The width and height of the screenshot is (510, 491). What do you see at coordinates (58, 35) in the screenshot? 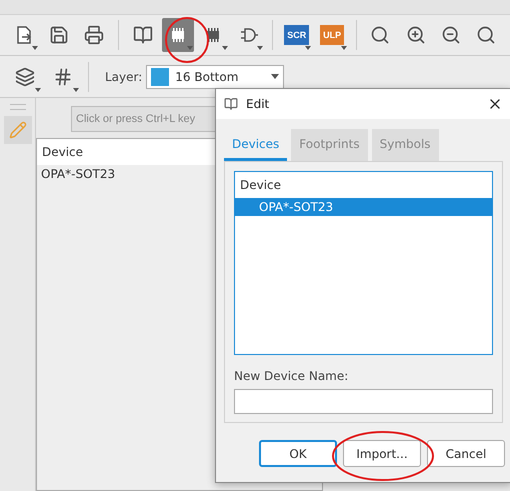
I see `save-icon` at bounding box center [58, 35].